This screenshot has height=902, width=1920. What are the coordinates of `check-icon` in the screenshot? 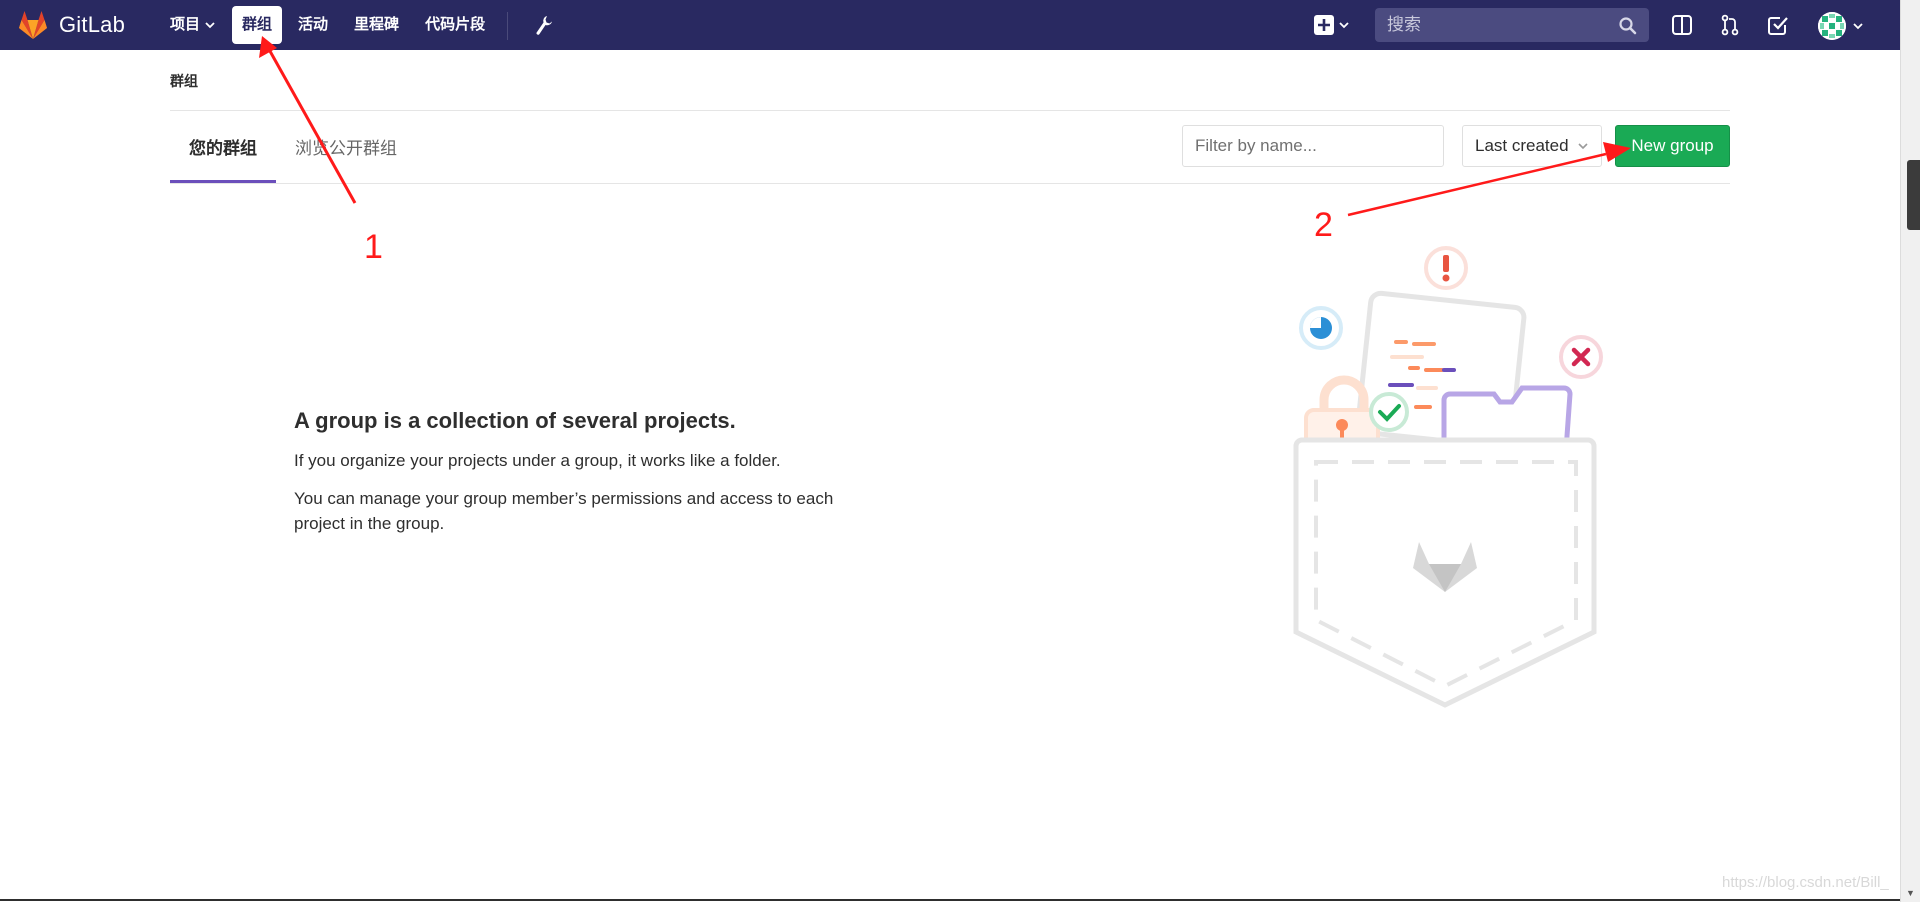 It's located at (1389, 412).